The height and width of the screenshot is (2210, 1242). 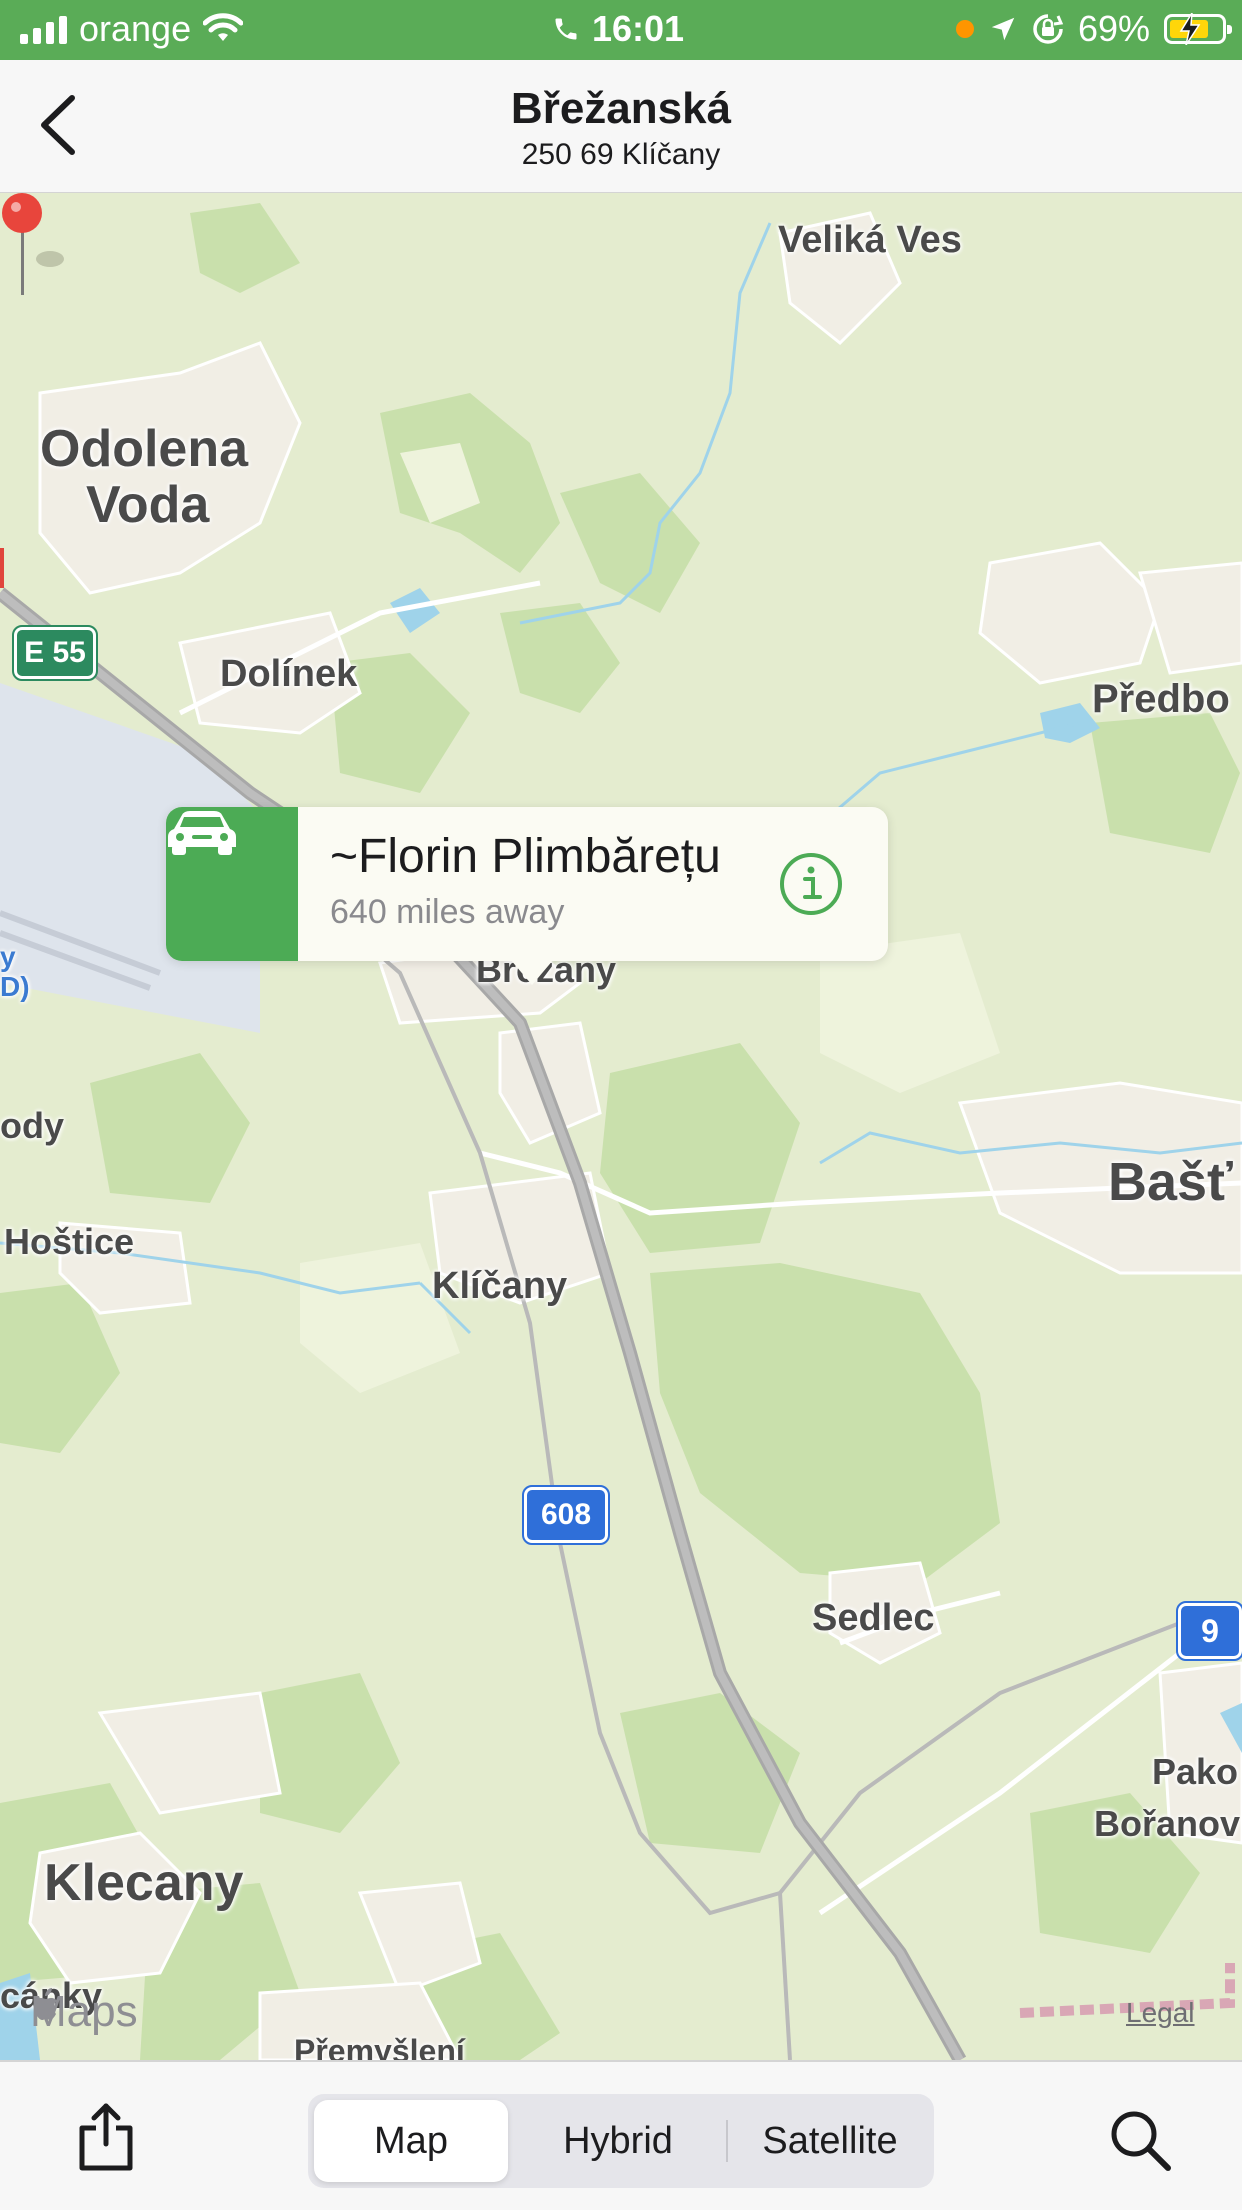 What do you see at coordinates (638, 28) in the screenshot?
I see `status-time: 16:01` at bounding box center [638, 28].